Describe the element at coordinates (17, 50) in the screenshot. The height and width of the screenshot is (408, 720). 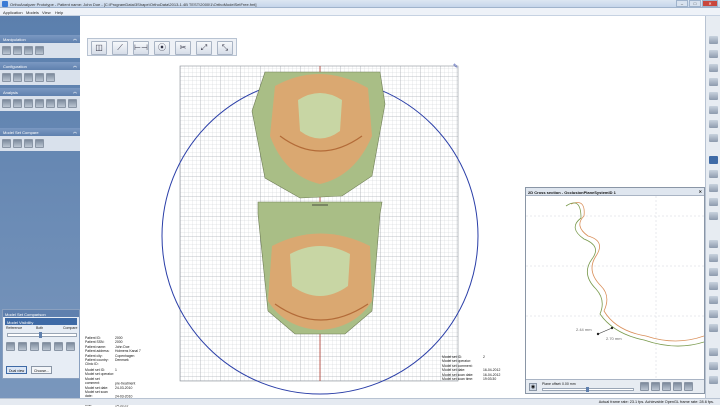
I see `rotate-tool-icon` at that location.